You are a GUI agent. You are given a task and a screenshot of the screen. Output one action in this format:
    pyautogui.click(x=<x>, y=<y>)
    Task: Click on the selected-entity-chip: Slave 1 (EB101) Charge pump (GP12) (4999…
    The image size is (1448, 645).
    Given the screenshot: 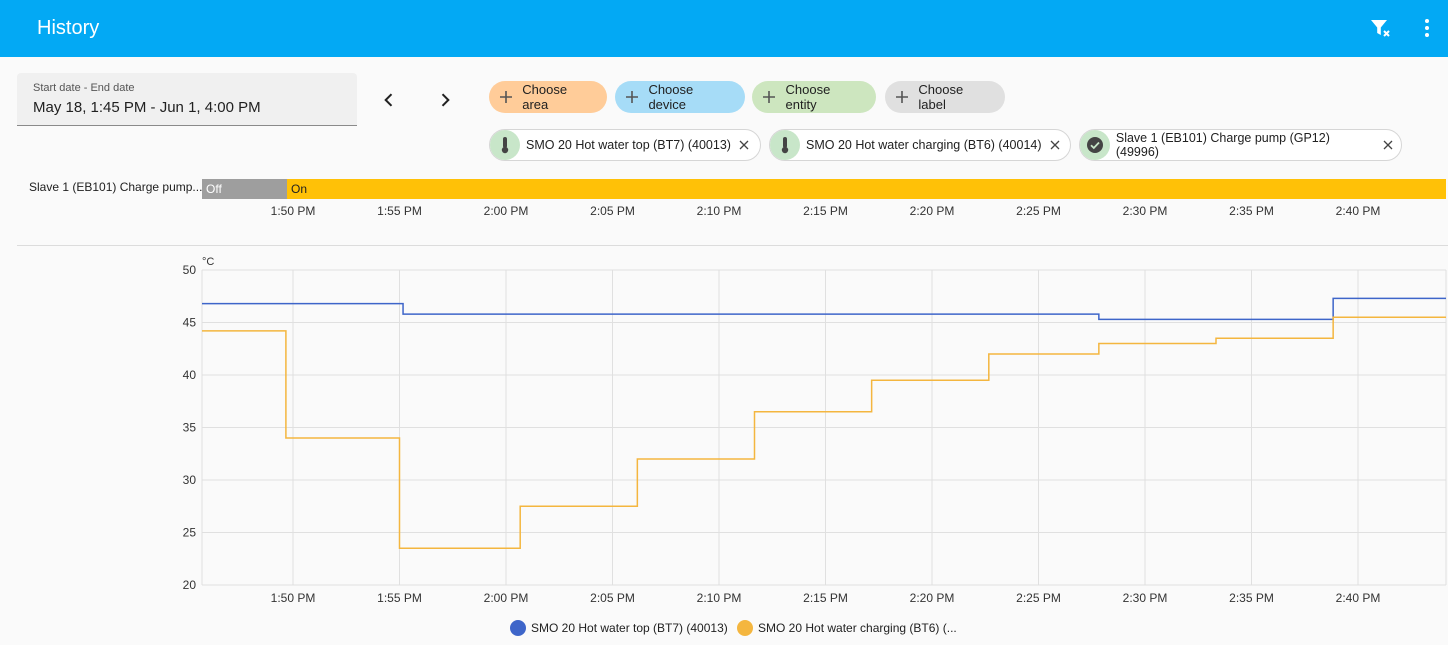 What is the action you would take?
    pyautogui.click(x=1240, y=145)
    